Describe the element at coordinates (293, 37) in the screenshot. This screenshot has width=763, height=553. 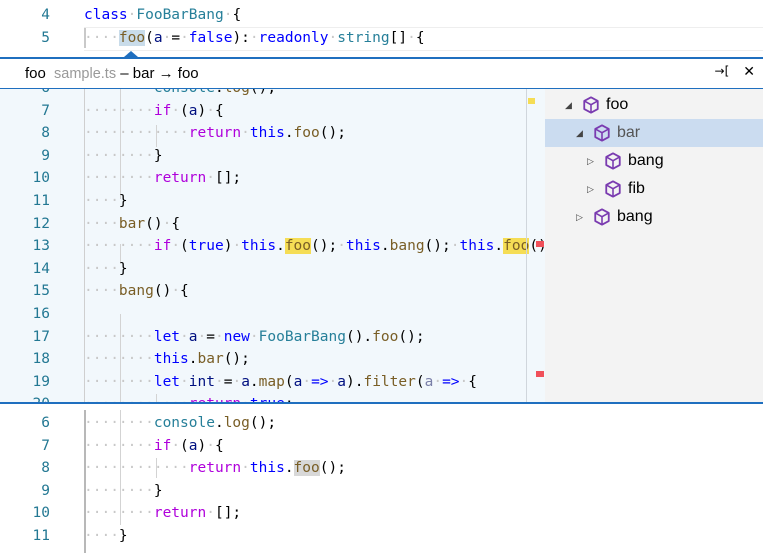
I see `code-token: readonly` at that location.